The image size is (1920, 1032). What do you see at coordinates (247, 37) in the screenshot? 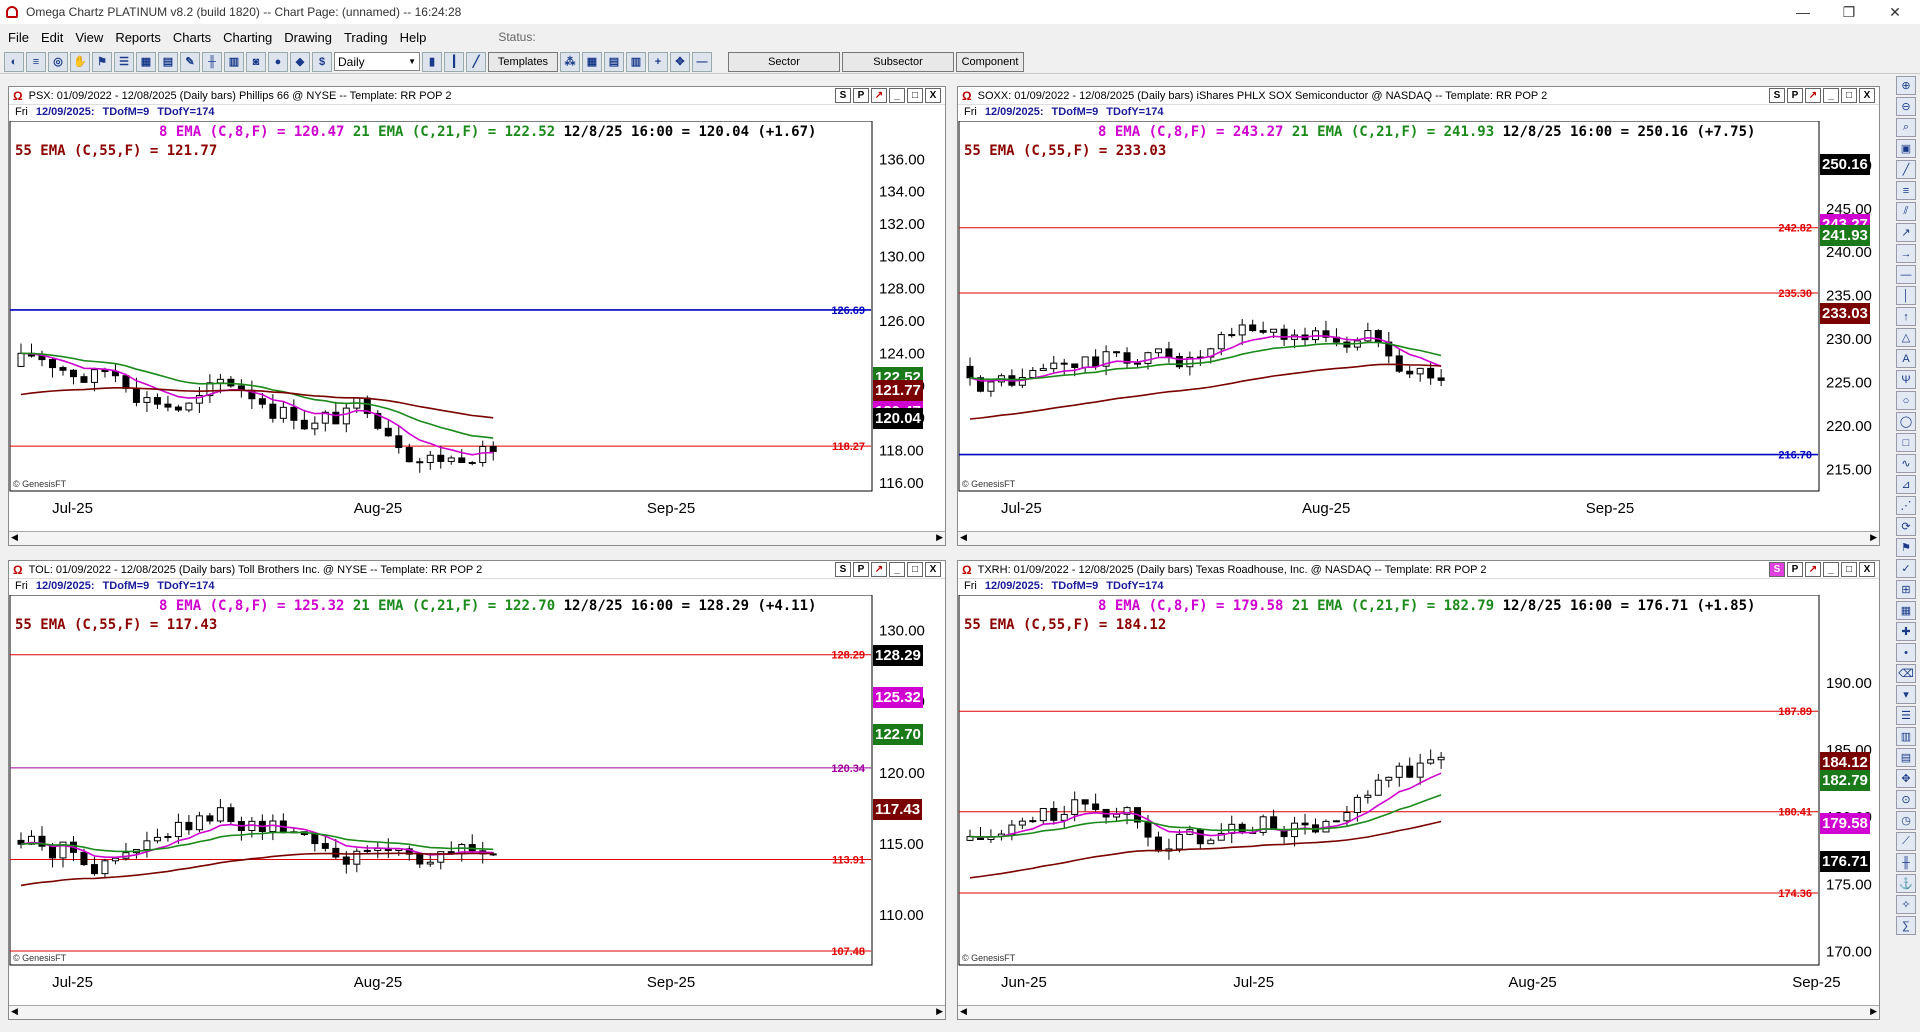
I see `menu-charting: Charting` at bounding box center [247, 37].